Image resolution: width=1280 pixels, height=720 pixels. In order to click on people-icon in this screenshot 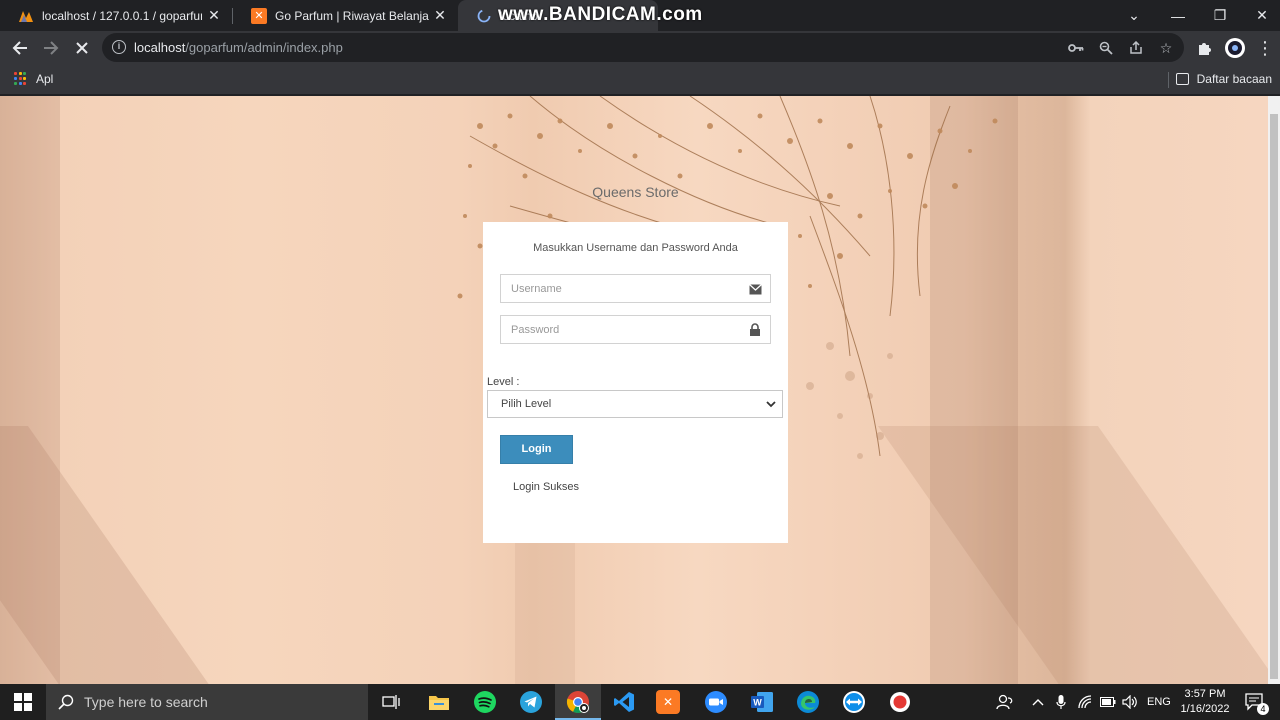, I will do `click(1005, 702)`.